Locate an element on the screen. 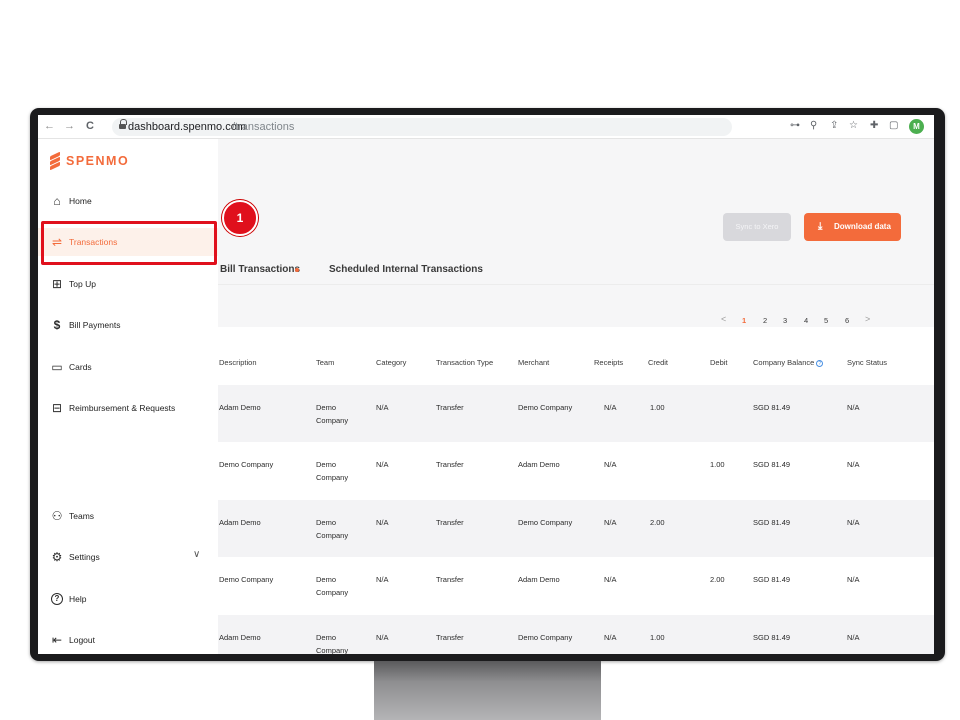  column-header-debit: Debit is located at coordinates (719, 363).